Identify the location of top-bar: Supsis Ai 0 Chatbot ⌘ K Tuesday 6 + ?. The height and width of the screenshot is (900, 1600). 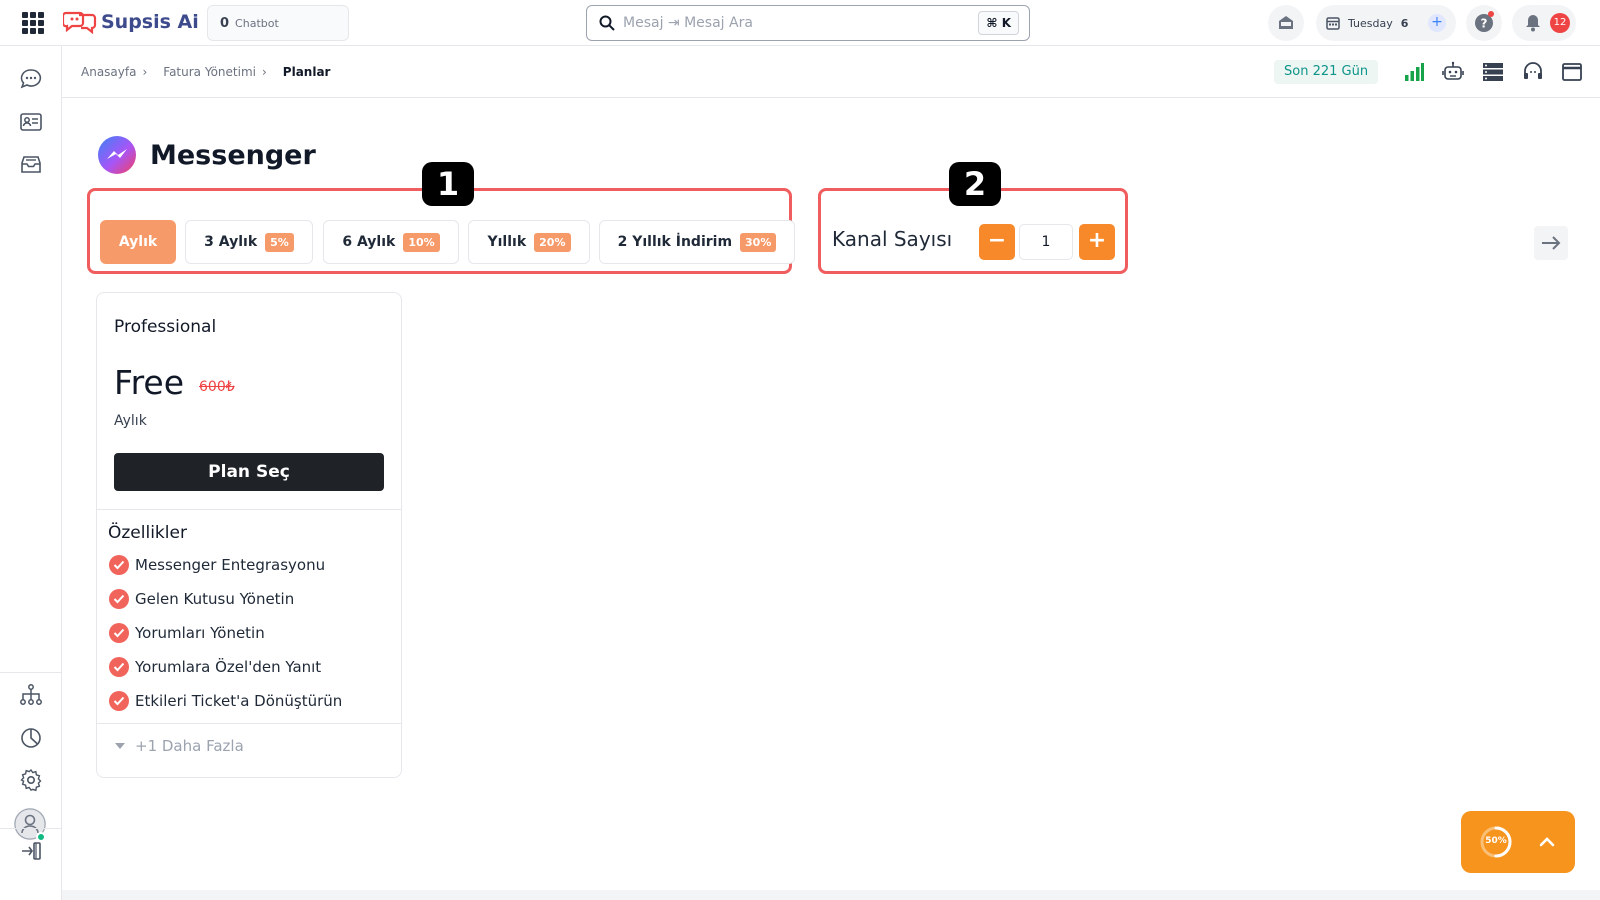
(800, 23).